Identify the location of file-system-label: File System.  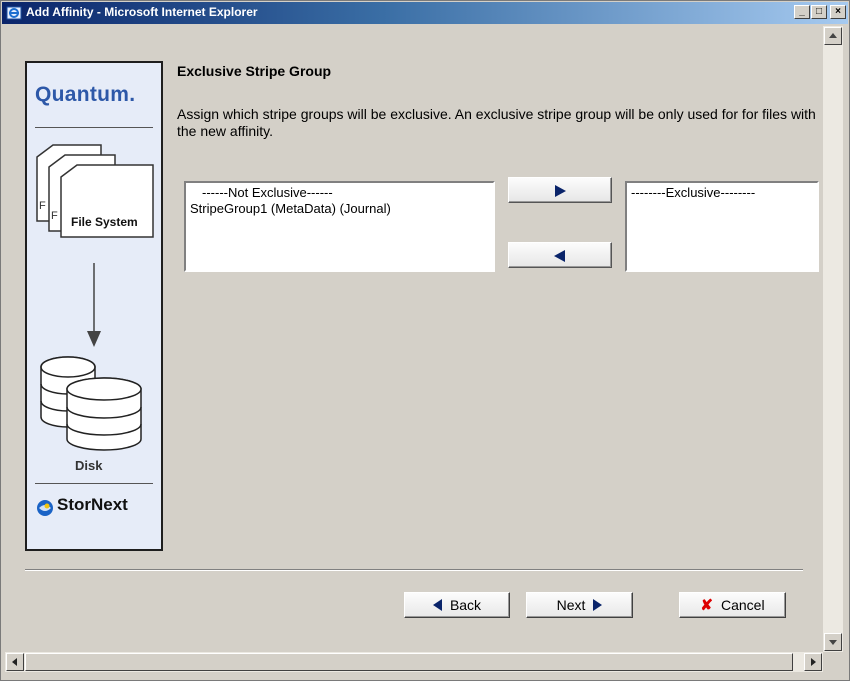
(104, 222).